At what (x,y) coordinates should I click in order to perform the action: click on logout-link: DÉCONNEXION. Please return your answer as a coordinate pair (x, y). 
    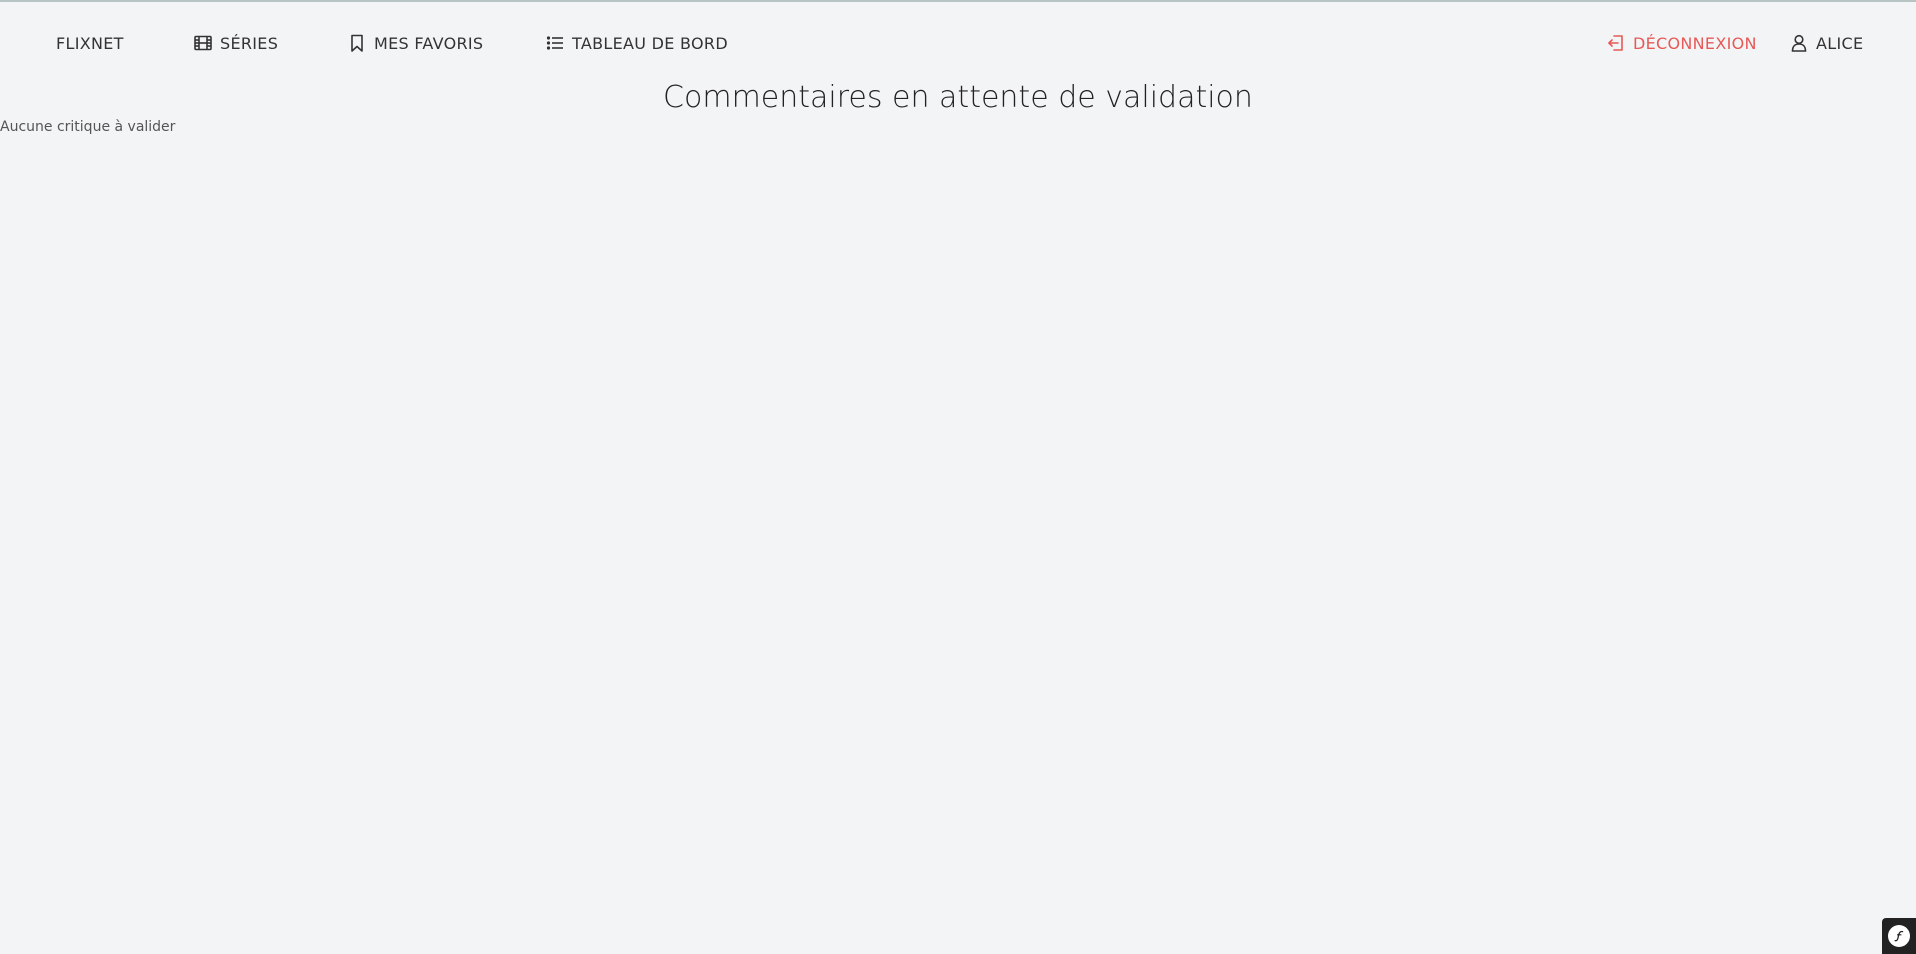
    Looking at the image, I should click on (1681, 43).